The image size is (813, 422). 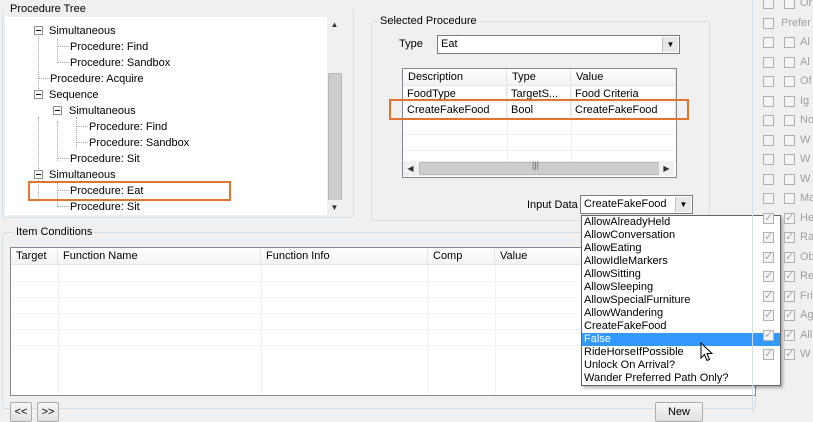 I want to click on tree-node: Sequence, so click(x=74, y=95).